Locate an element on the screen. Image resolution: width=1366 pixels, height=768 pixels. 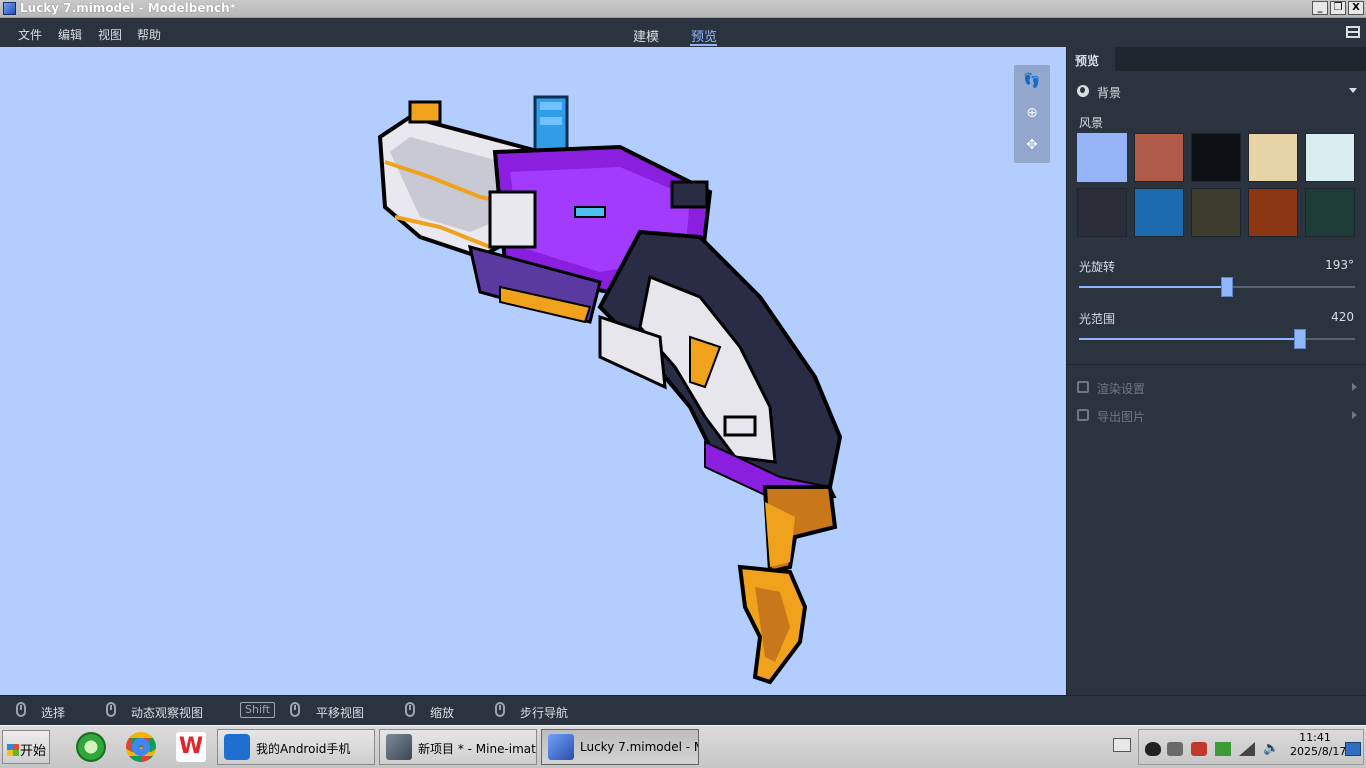
start-button: 开始 is located at coordinates (26, 747).